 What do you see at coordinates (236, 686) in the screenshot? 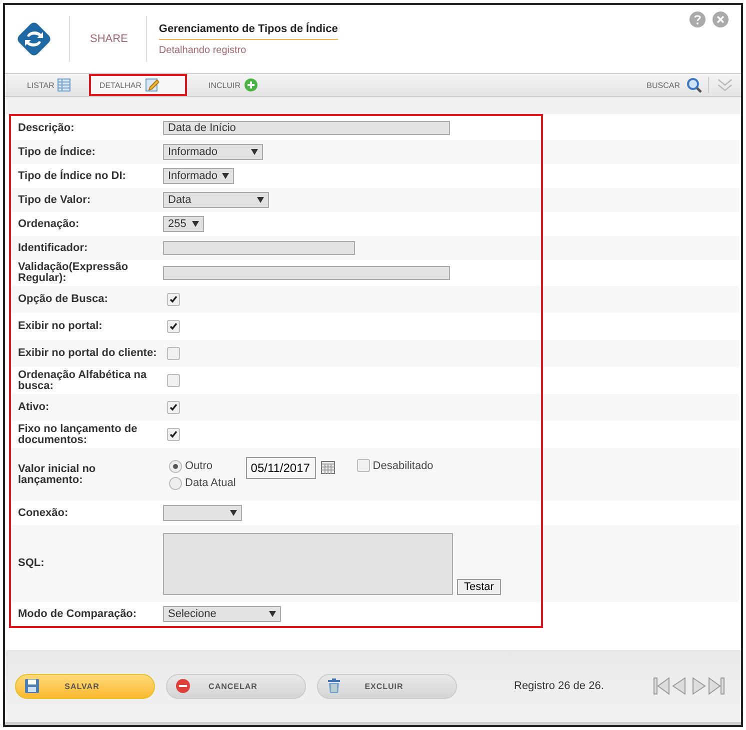
I see `cancel-button: CANCELAR` at bounding box center [236, 686].